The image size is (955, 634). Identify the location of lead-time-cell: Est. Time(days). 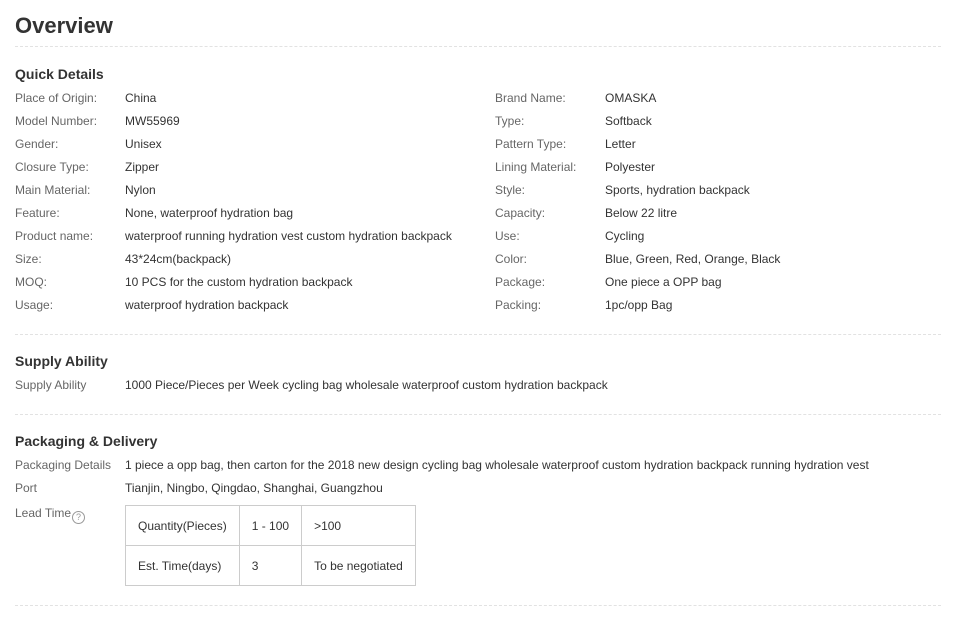
(182, 565).